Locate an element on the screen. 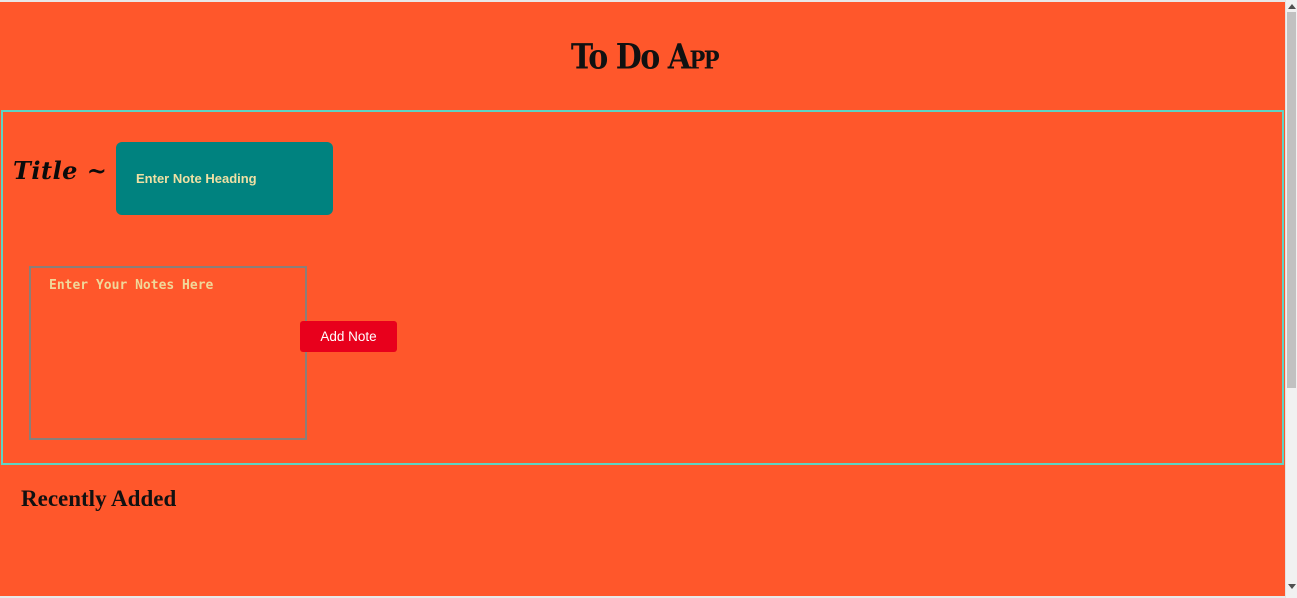  add-note-button: Add Note is located at coordinates (348, 336).